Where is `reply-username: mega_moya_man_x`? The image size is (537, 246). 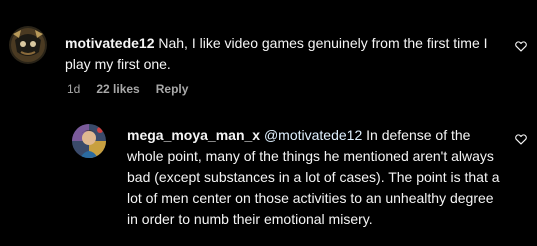 reply-username: mega_moya_man_x is located at coordinates (193, 135).